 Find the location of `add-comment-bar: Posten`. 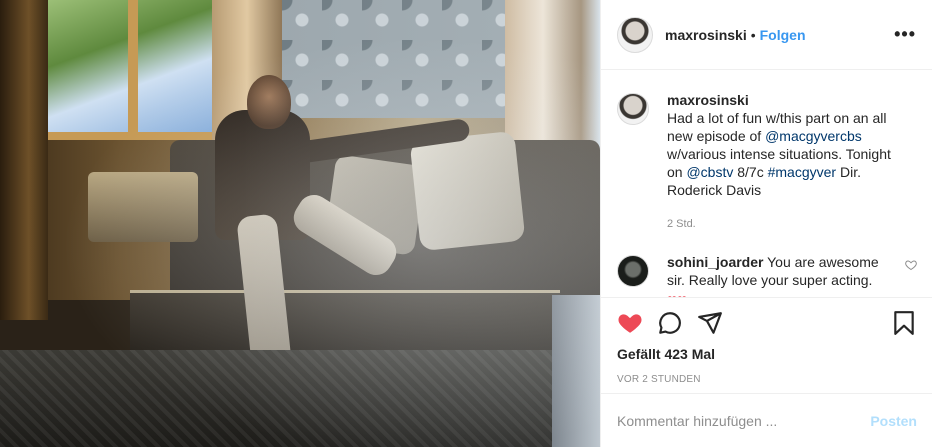

add-comment-bar: Posten is located at coordinates (766, 420).